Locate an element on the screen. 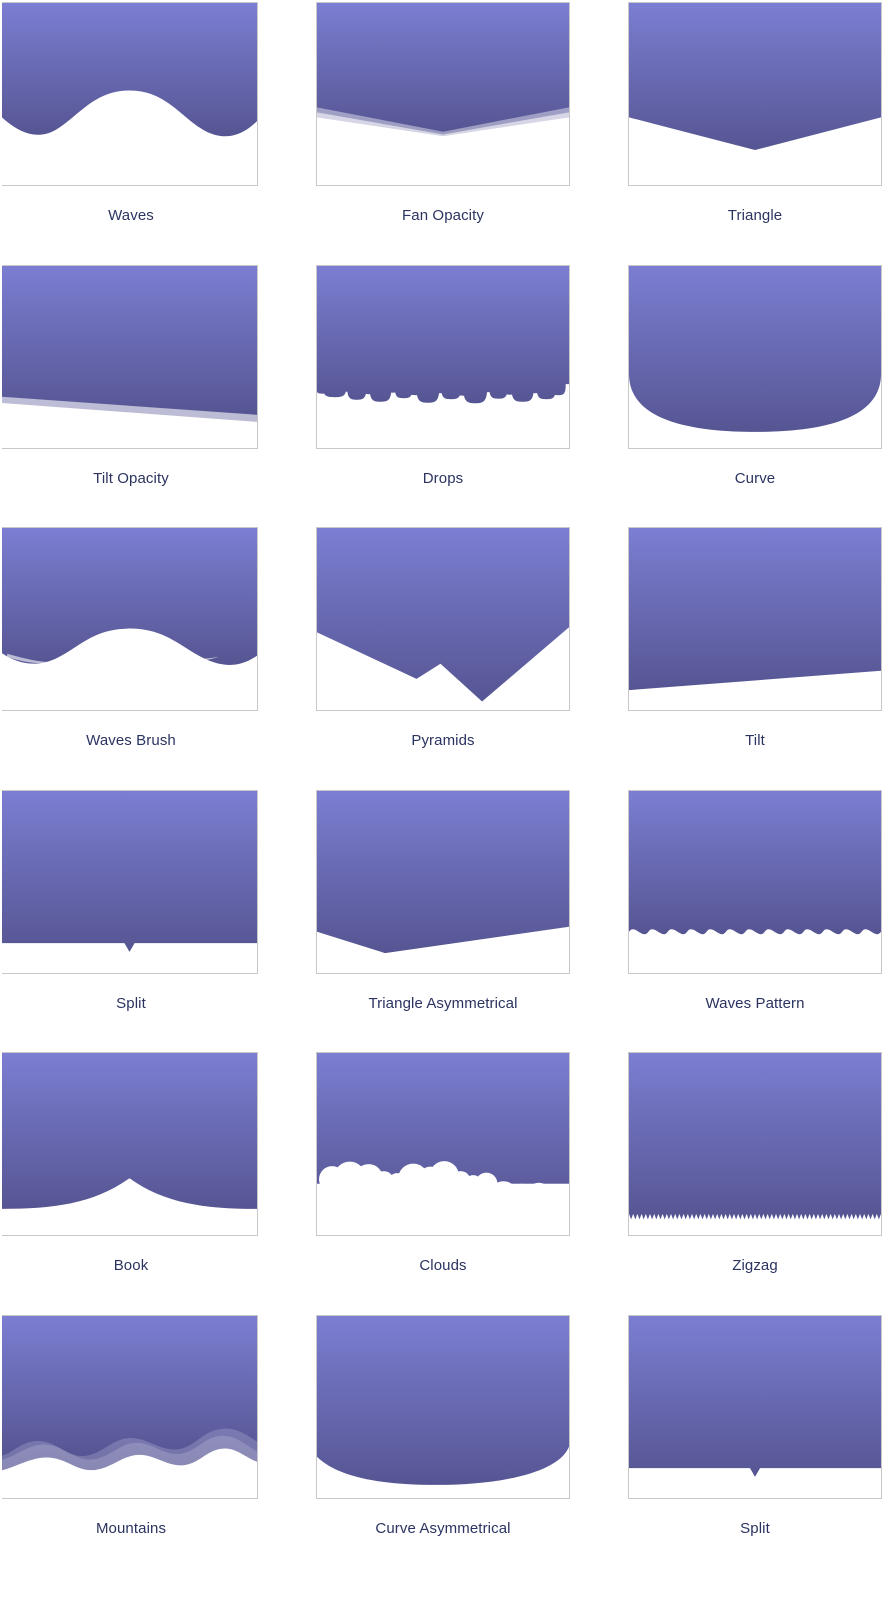 This screenshot has height=1600, width=886. shape-card: Mountains is located at coordinates (131, 1444).